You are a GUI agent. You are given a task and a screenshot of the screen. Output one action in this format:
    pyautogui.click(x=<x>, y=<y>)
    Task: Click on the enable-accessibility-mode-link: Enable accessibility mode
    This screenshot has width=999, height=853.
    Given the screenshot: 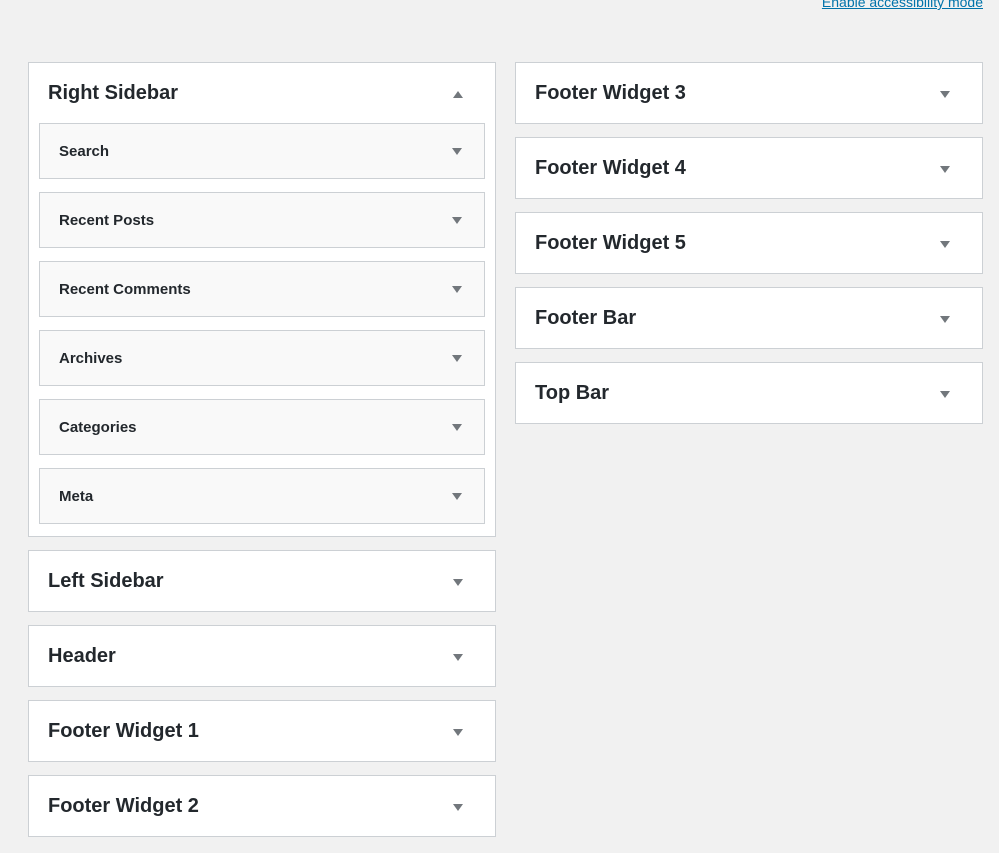 What is the action you would take?
    pyautogui.click(x=902, y=5)
    